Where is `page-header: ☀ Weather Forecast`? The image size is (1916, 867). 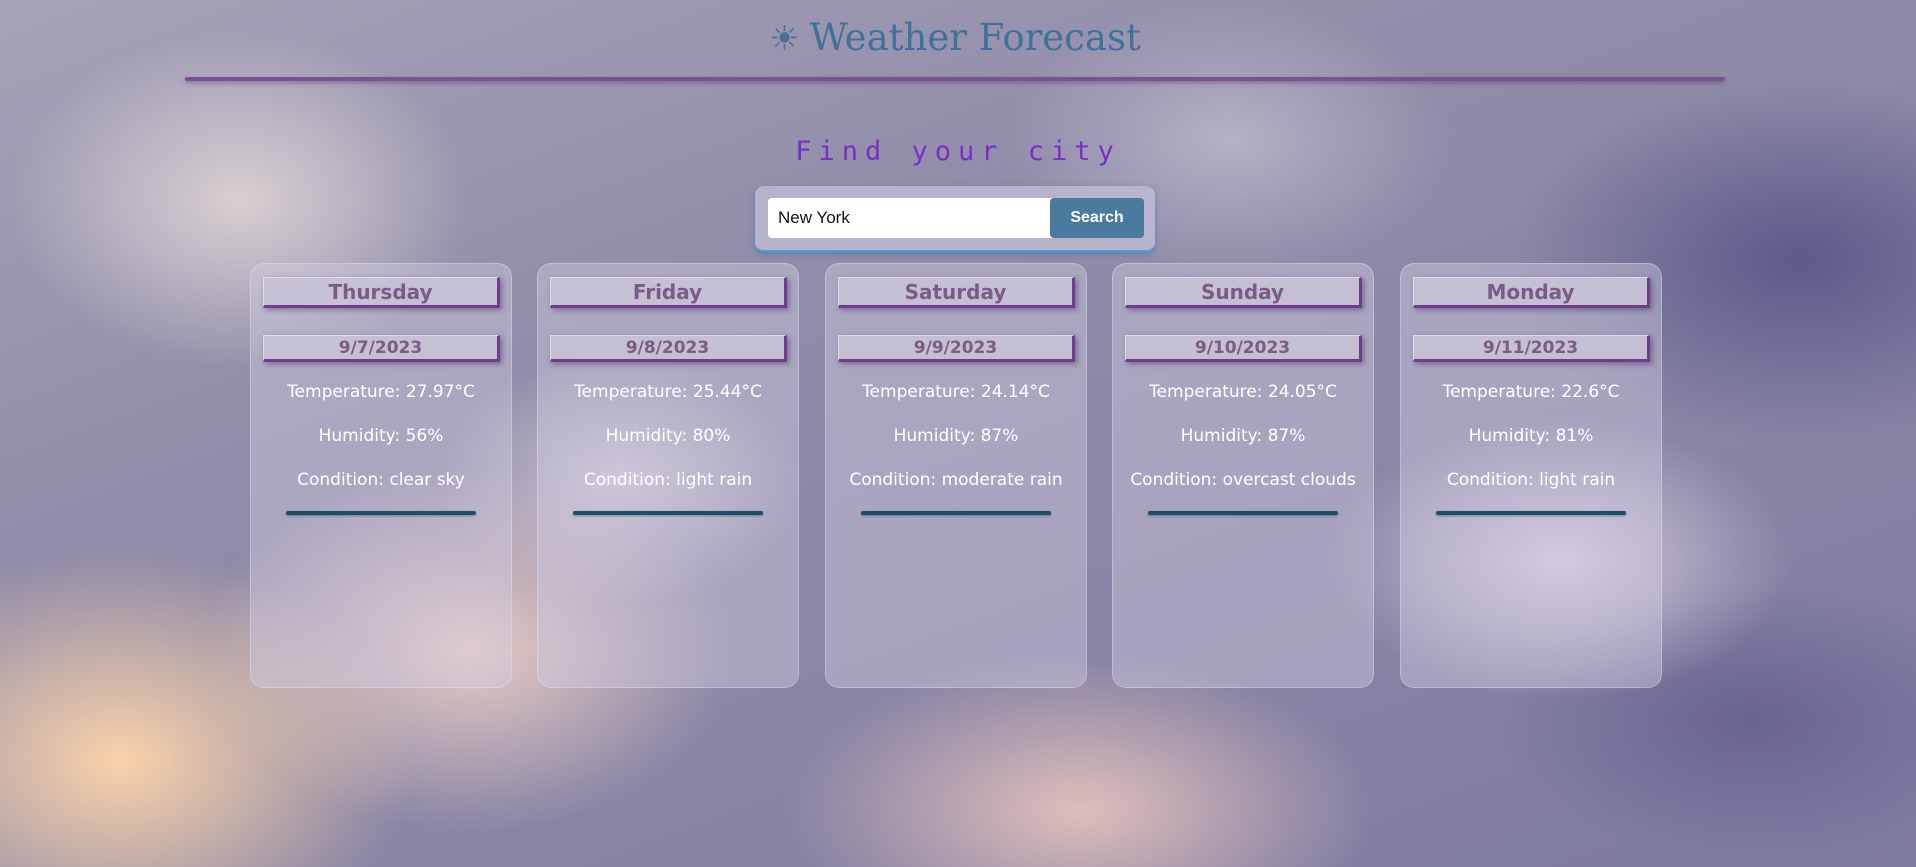
page-header: ☀ Weather Forecast is located at coordinates (955, 41).